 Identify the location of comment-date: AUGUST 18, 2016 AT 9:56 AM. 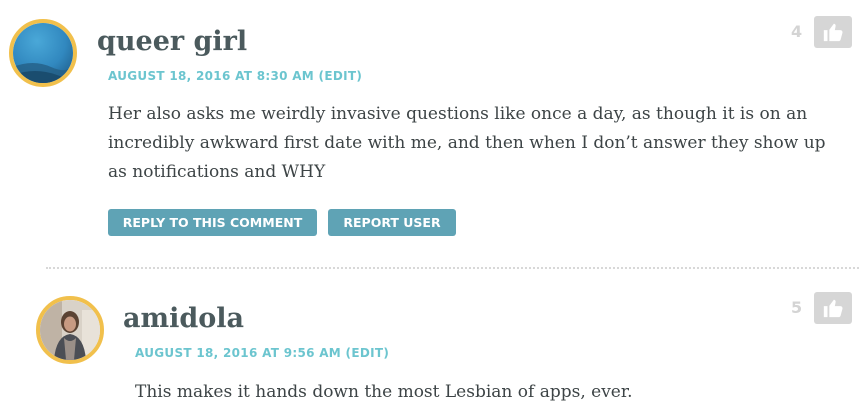
(238, 353).